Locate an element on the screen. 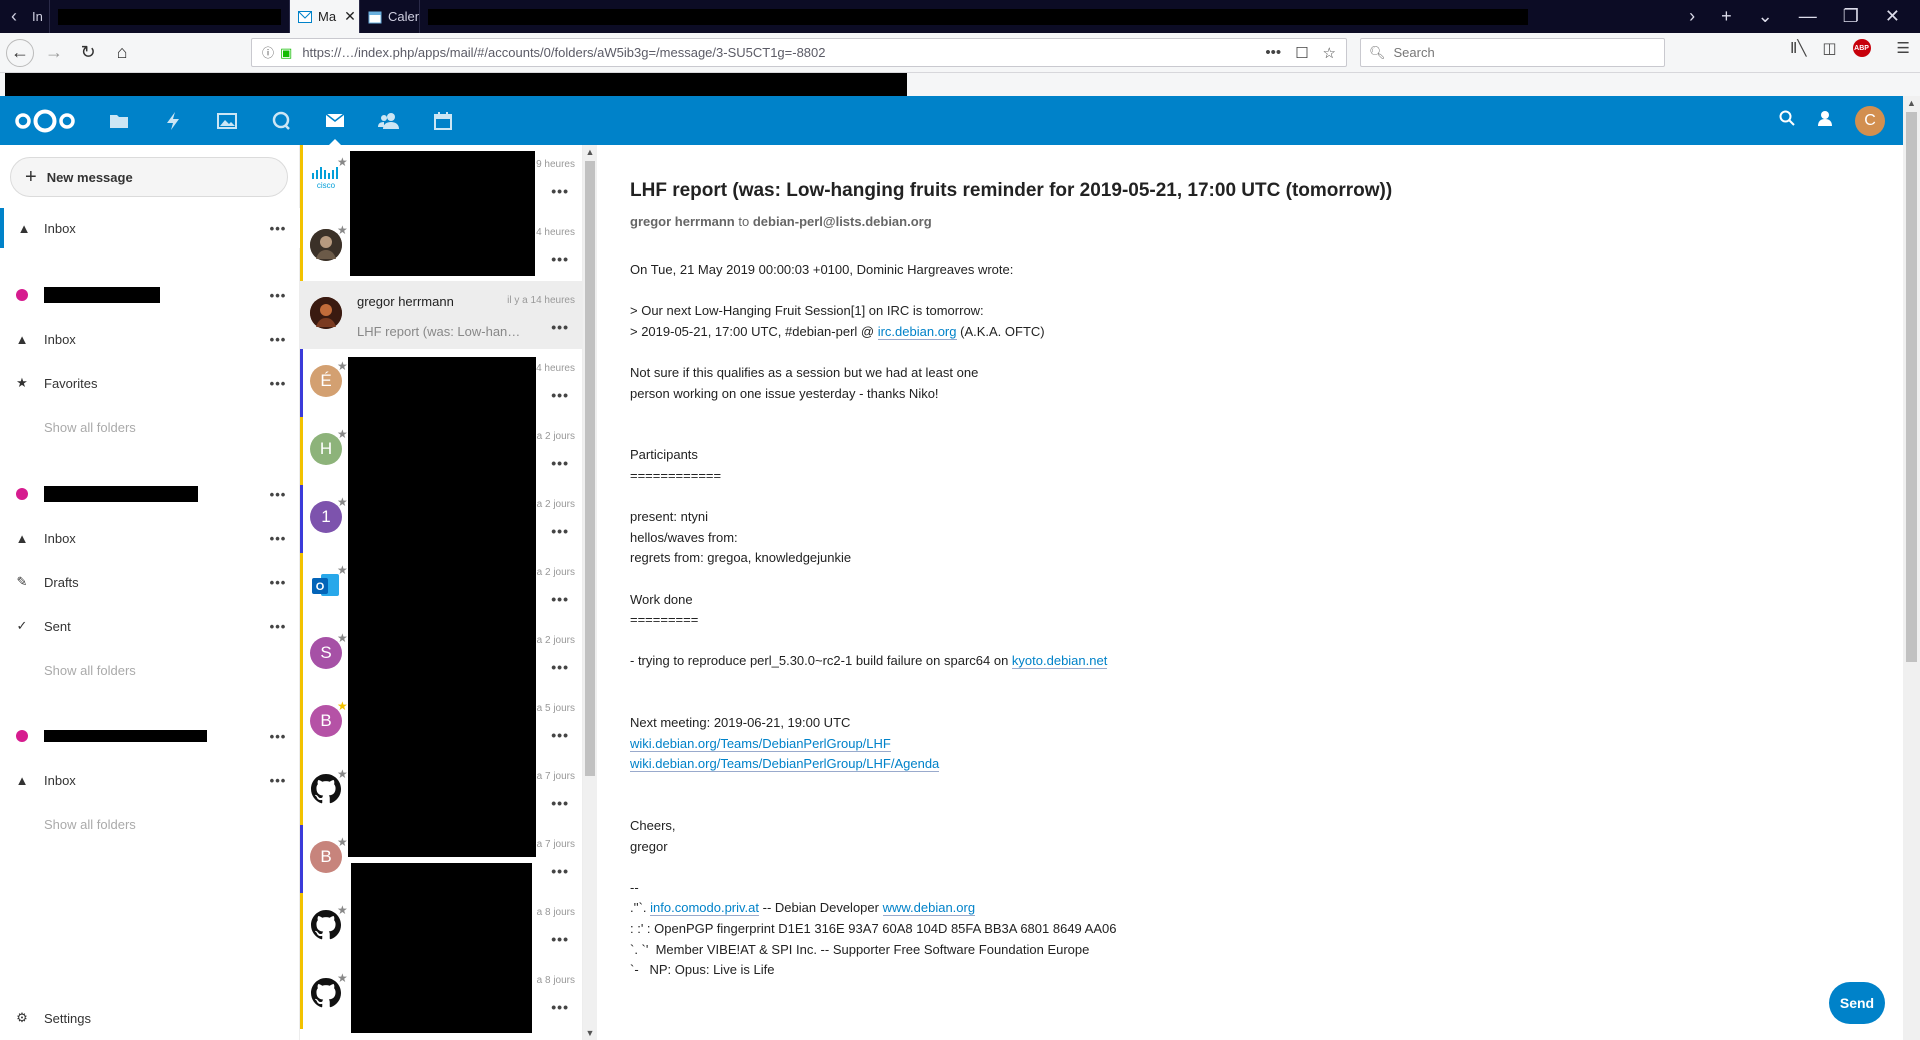  minimize-icon: — is located at coordinates (1808, 16).